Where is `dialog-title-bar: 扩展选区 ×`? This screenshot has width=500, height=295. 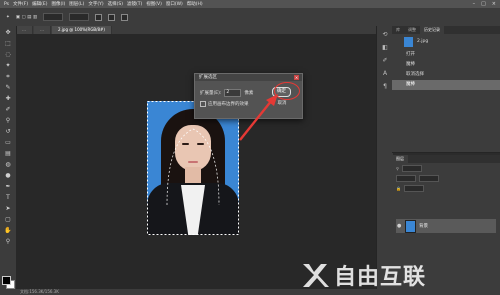 dialog-title-bar: 扩展选区 × is located at coordinates (248, 77).